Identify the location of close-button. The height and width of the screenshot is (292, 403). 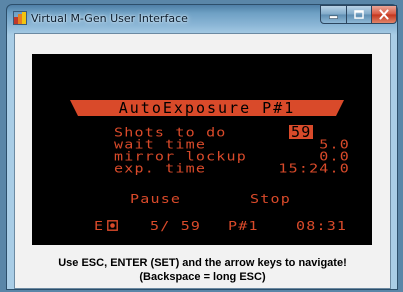
(384, 14).